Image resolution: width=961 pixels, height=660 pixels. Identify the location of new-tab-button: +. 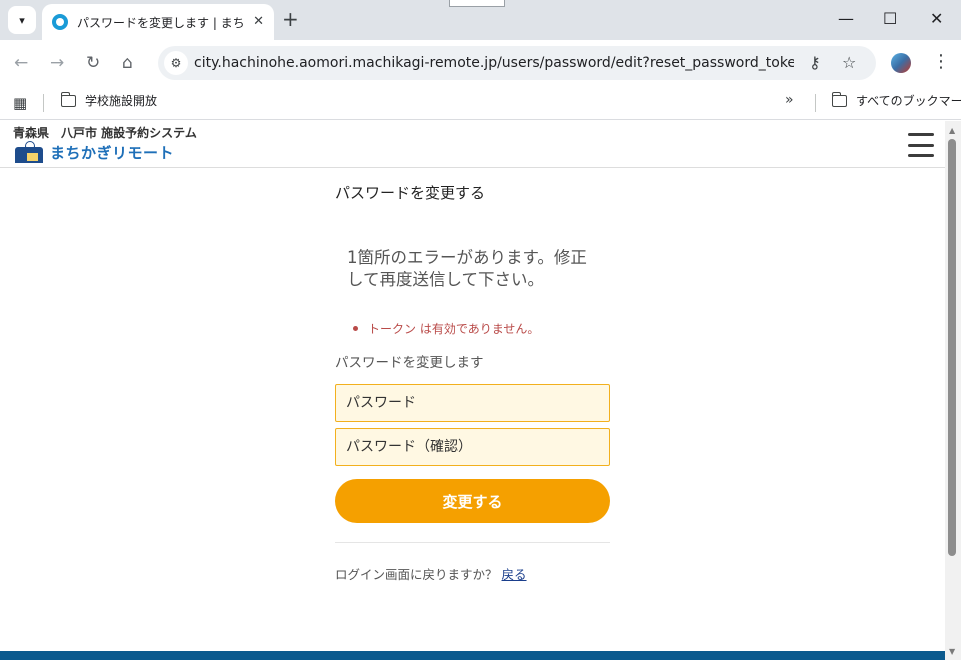
(290, 19).